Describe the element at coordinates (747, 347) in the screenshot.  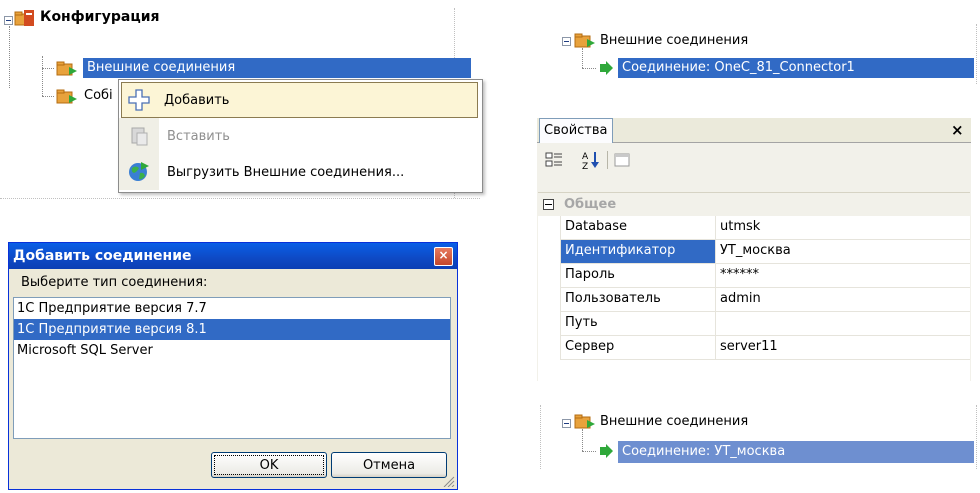
I see `property-value: server11` at that location.